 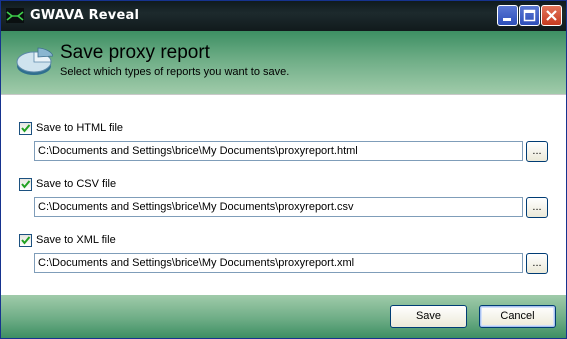 What do you see at coordinates (15, 15) in the screenshot?
I see `gwava-app-icon` at bounding box center [15, 15].